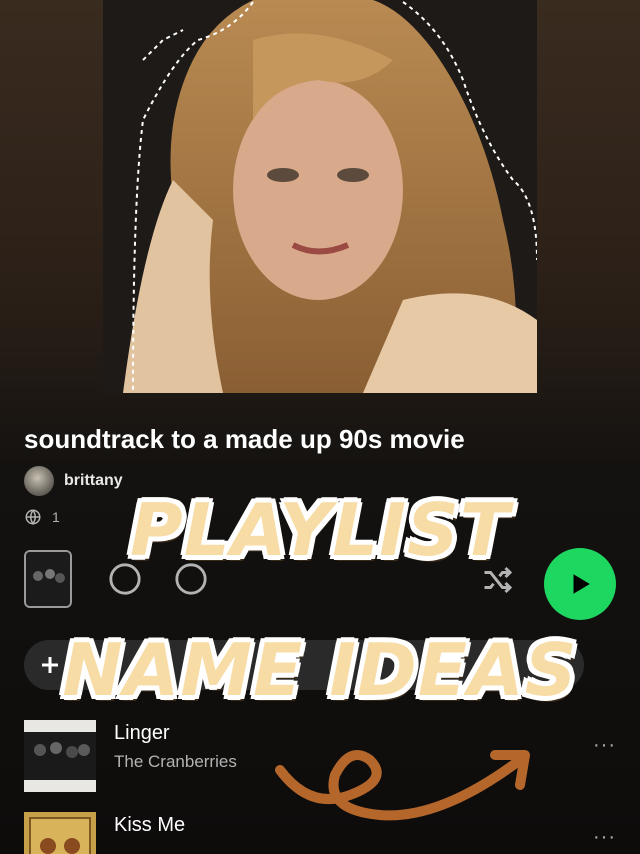 The width and height of the screenshot is (640, 854). What do you see at coordinates (581, 584) in the screenshot?
I see `play-icon` at bounding box center [581, 584].